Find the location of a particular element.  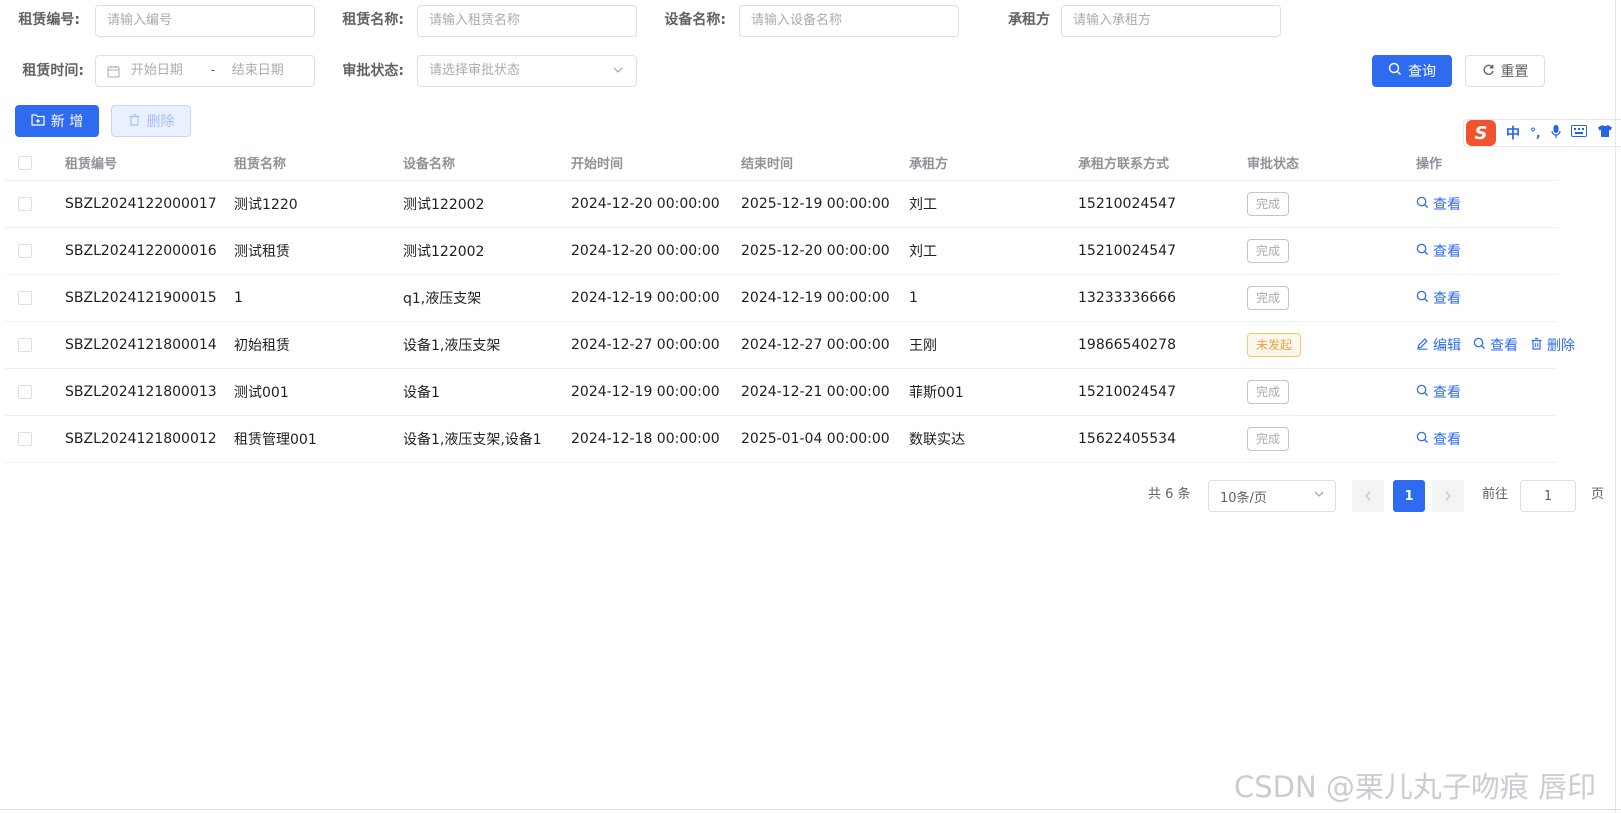

cell-lease-no: SBZL2024122000016 is located at coordinates (141, 251).